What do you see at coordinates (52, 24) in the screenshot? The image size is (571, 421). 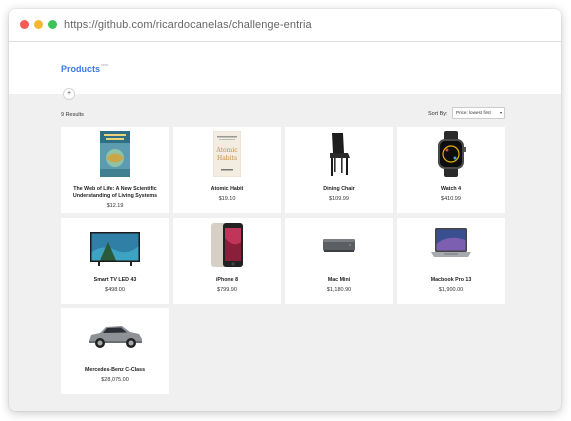 I see `maximize-window-button` at bounding box center [52, 24].